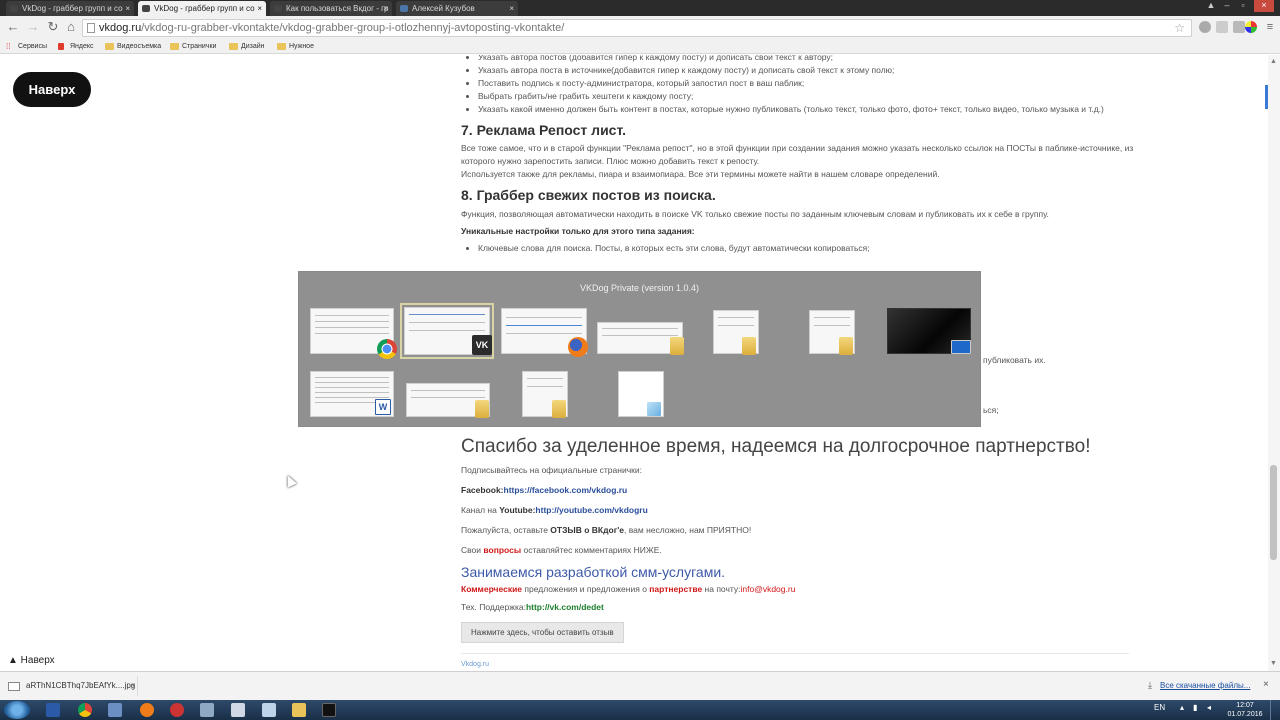  I want to click on language-indicator: EN, so click(1159, 707).